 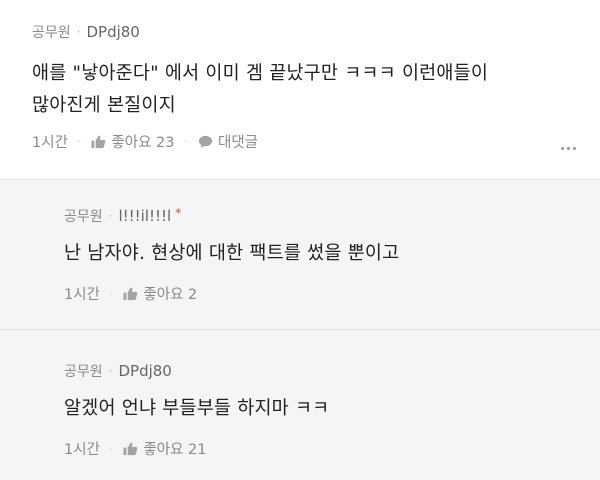 I want to click on reply-meta: 공무원 · l!!!il!!!l *, so click(x=122, y=216).